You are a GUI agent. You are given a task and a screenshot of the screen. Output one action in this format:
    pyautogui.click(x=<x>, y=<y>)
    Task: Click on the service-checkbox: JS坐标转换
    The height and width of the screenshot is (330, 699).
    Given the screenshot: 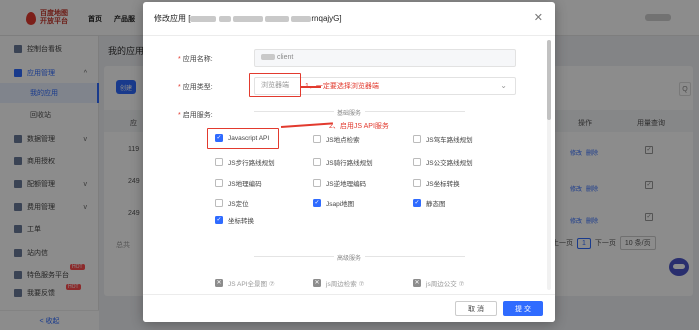 What is the action you would take?
    pyautogui.click(x=436, y=183)
    